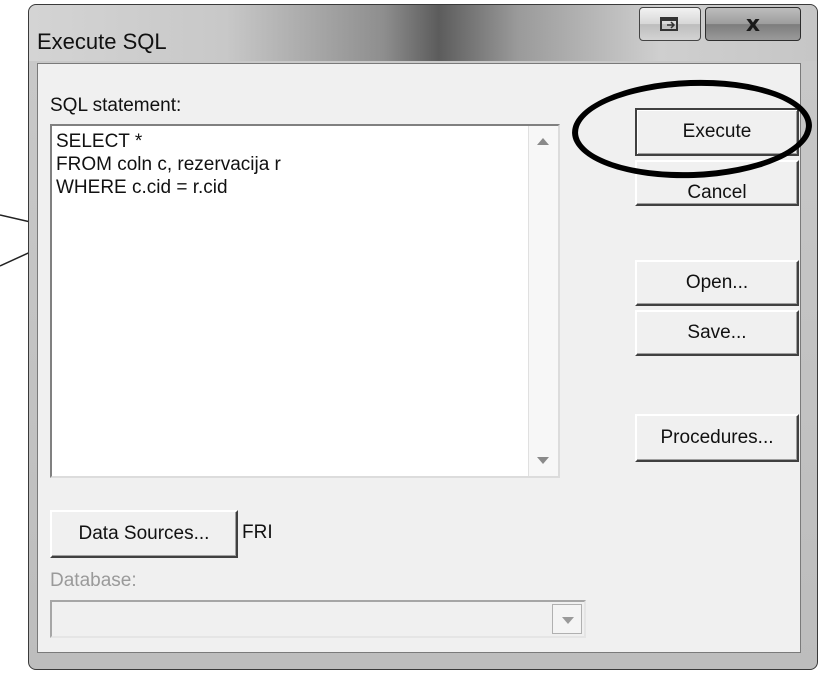  Describe the element at coordinates (423, 33) in the screenshot. I see `title-bar: Execute SQL x` at that location.